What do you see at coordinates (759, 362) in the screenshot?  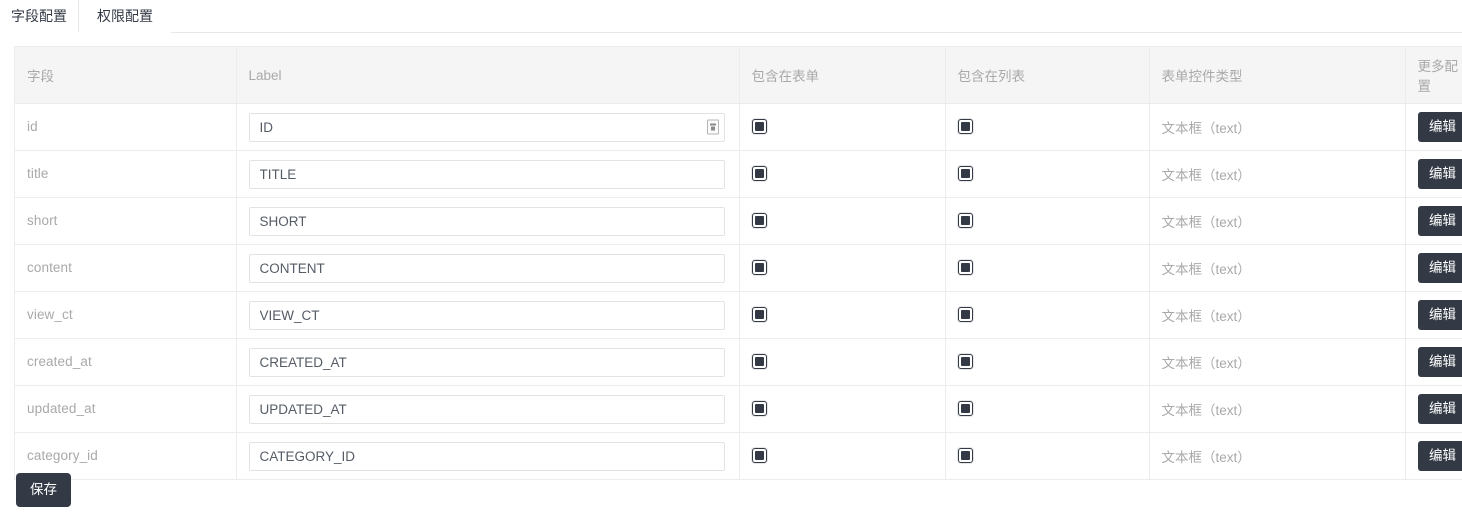 I see `checkbox-include-in-form-created_at` at bounding box center [759, 362].